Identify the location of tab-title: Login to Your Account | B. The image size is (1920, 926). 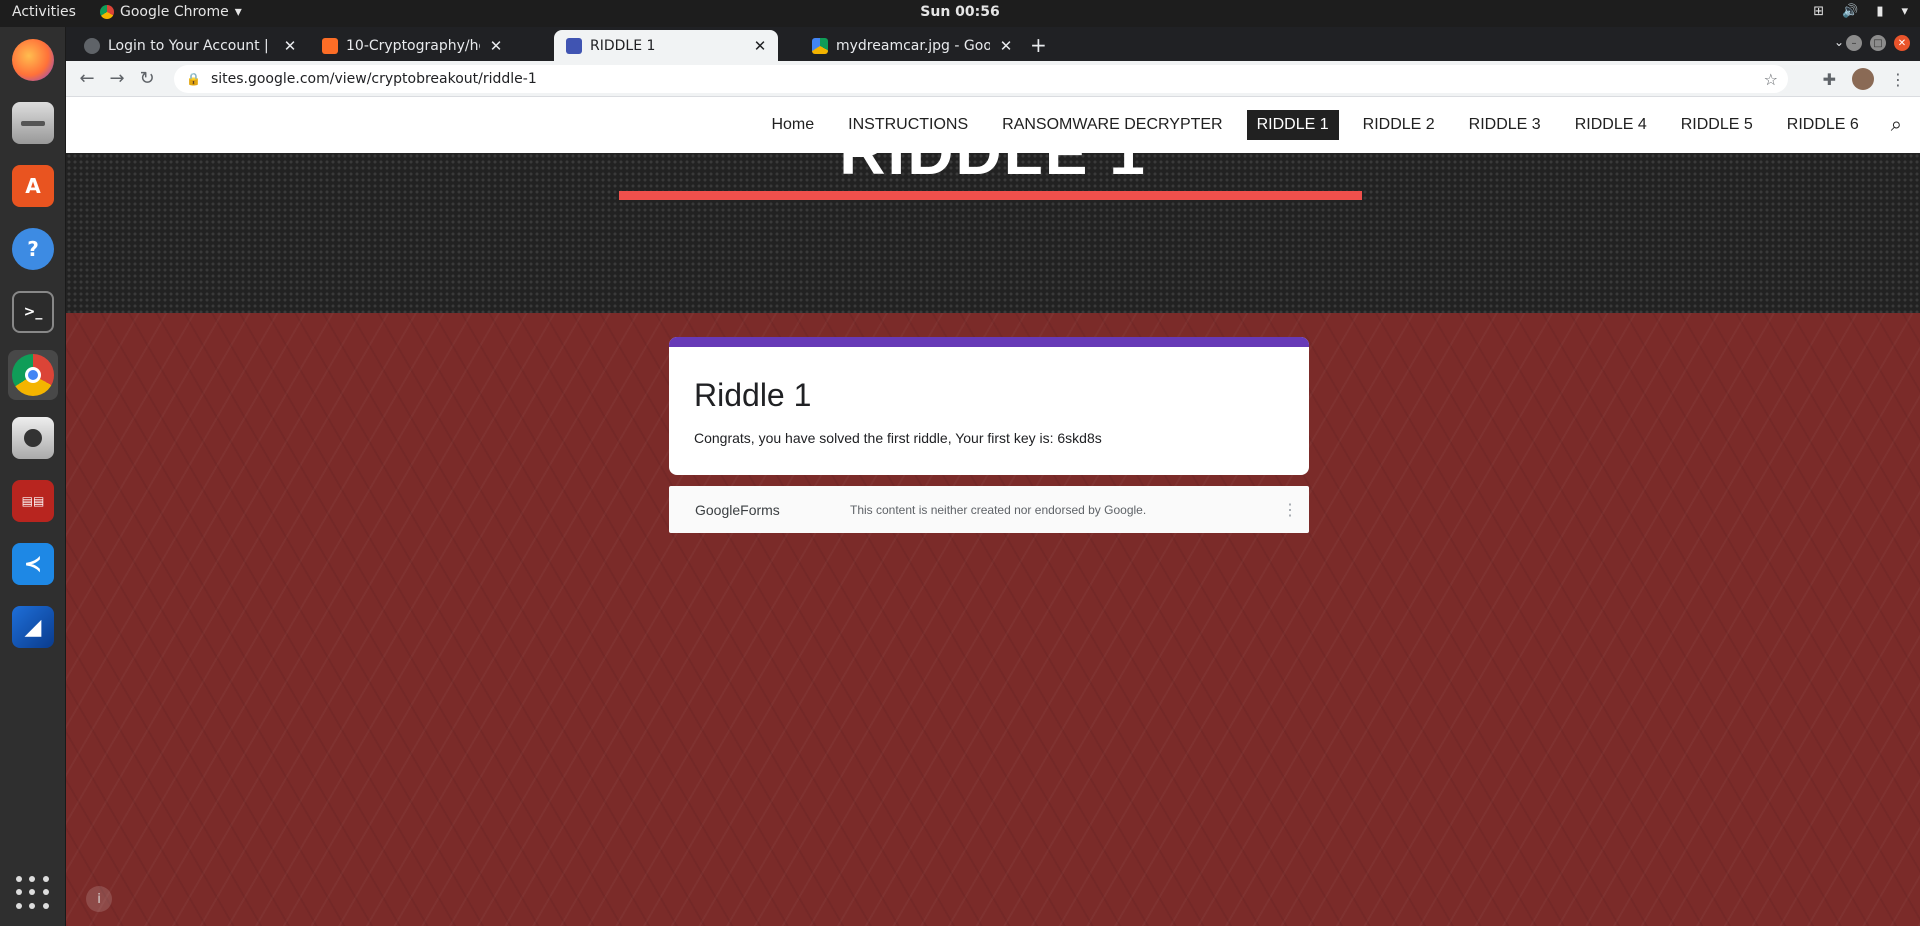
(191, 45).